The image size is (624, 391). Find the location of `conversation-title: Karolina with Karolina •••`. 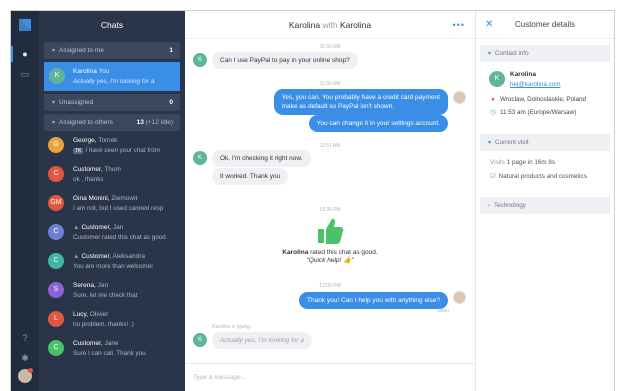

conversation-title: Karolina with Karolina ••• is located at coordinates (330, 25).